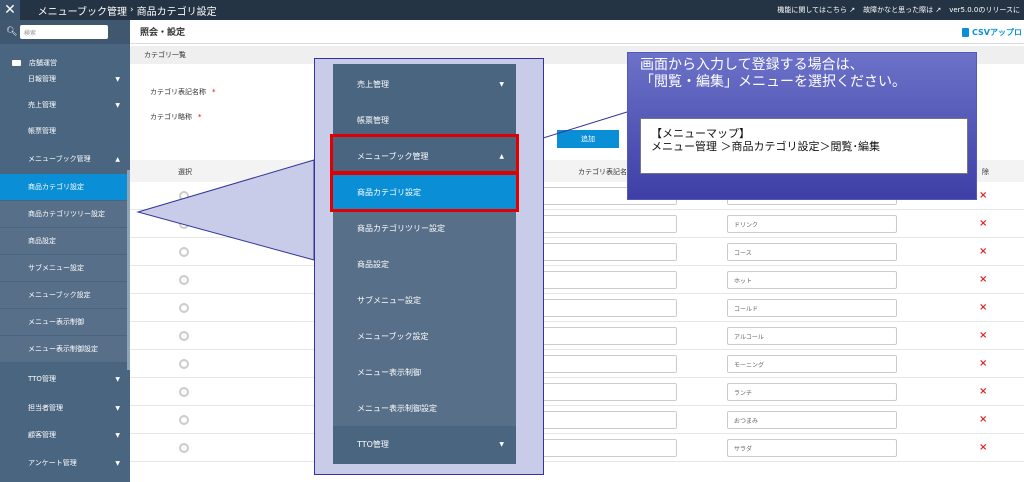 This screenshot has height=482, width=1024. Describe the element at coordinates (65, 268) in the screenshot. I see `sidebar-item-submenu: サブメニュー設定` at that location.